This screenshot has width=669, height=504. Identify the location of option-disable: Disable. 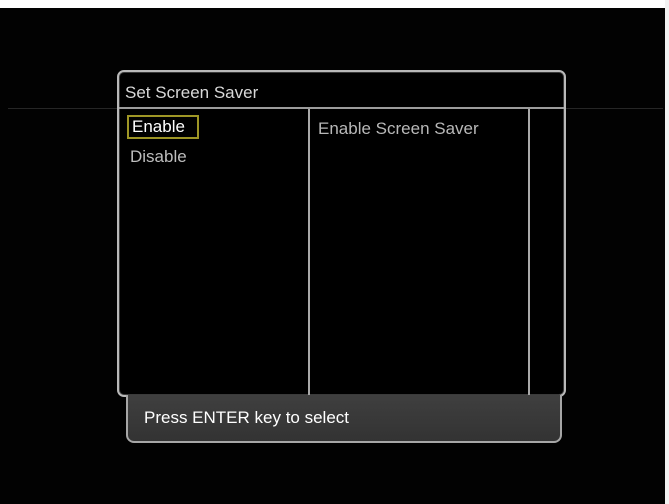
(214, 157).